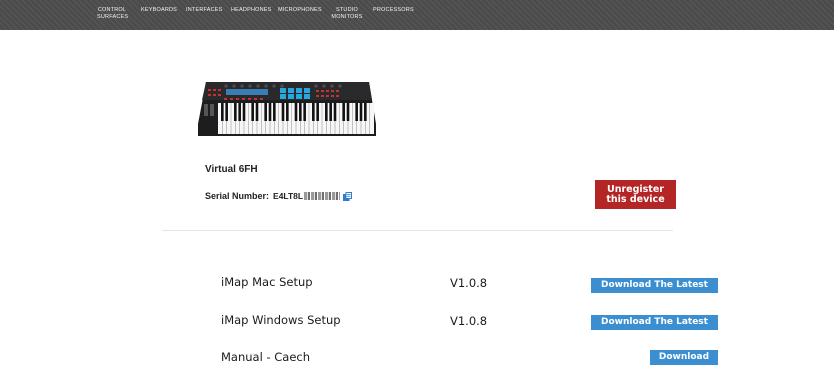 This screenshot has height=366, width=834. Describe the element at coordinates (267, 282) in the screenshot. I see `download-item-label: iMap Mac Setup` at that location.